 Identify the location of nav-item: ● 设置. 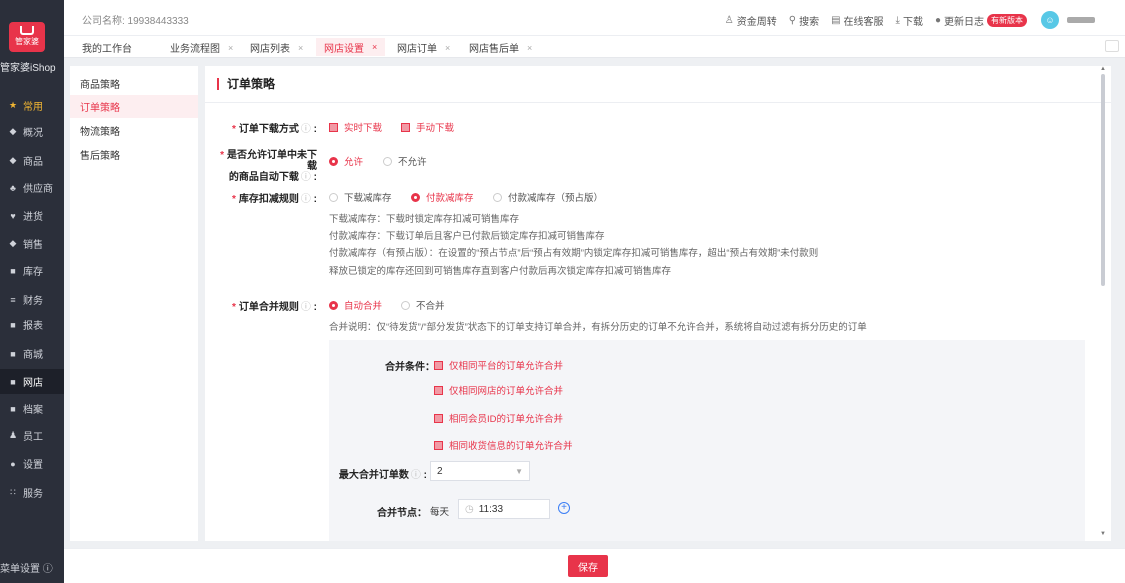
(32, 463).